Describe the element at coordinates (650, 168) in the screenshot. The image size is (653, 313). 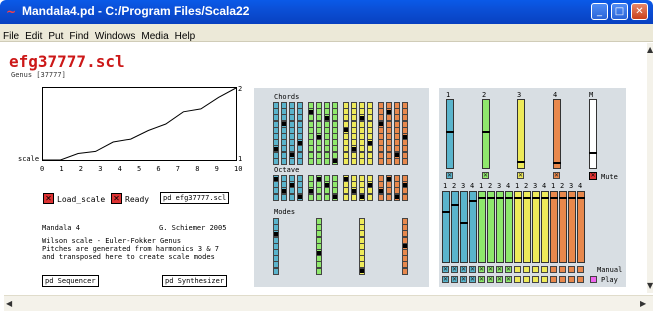
I see `vertical-scrollbar: ▲ ▼` at that location.